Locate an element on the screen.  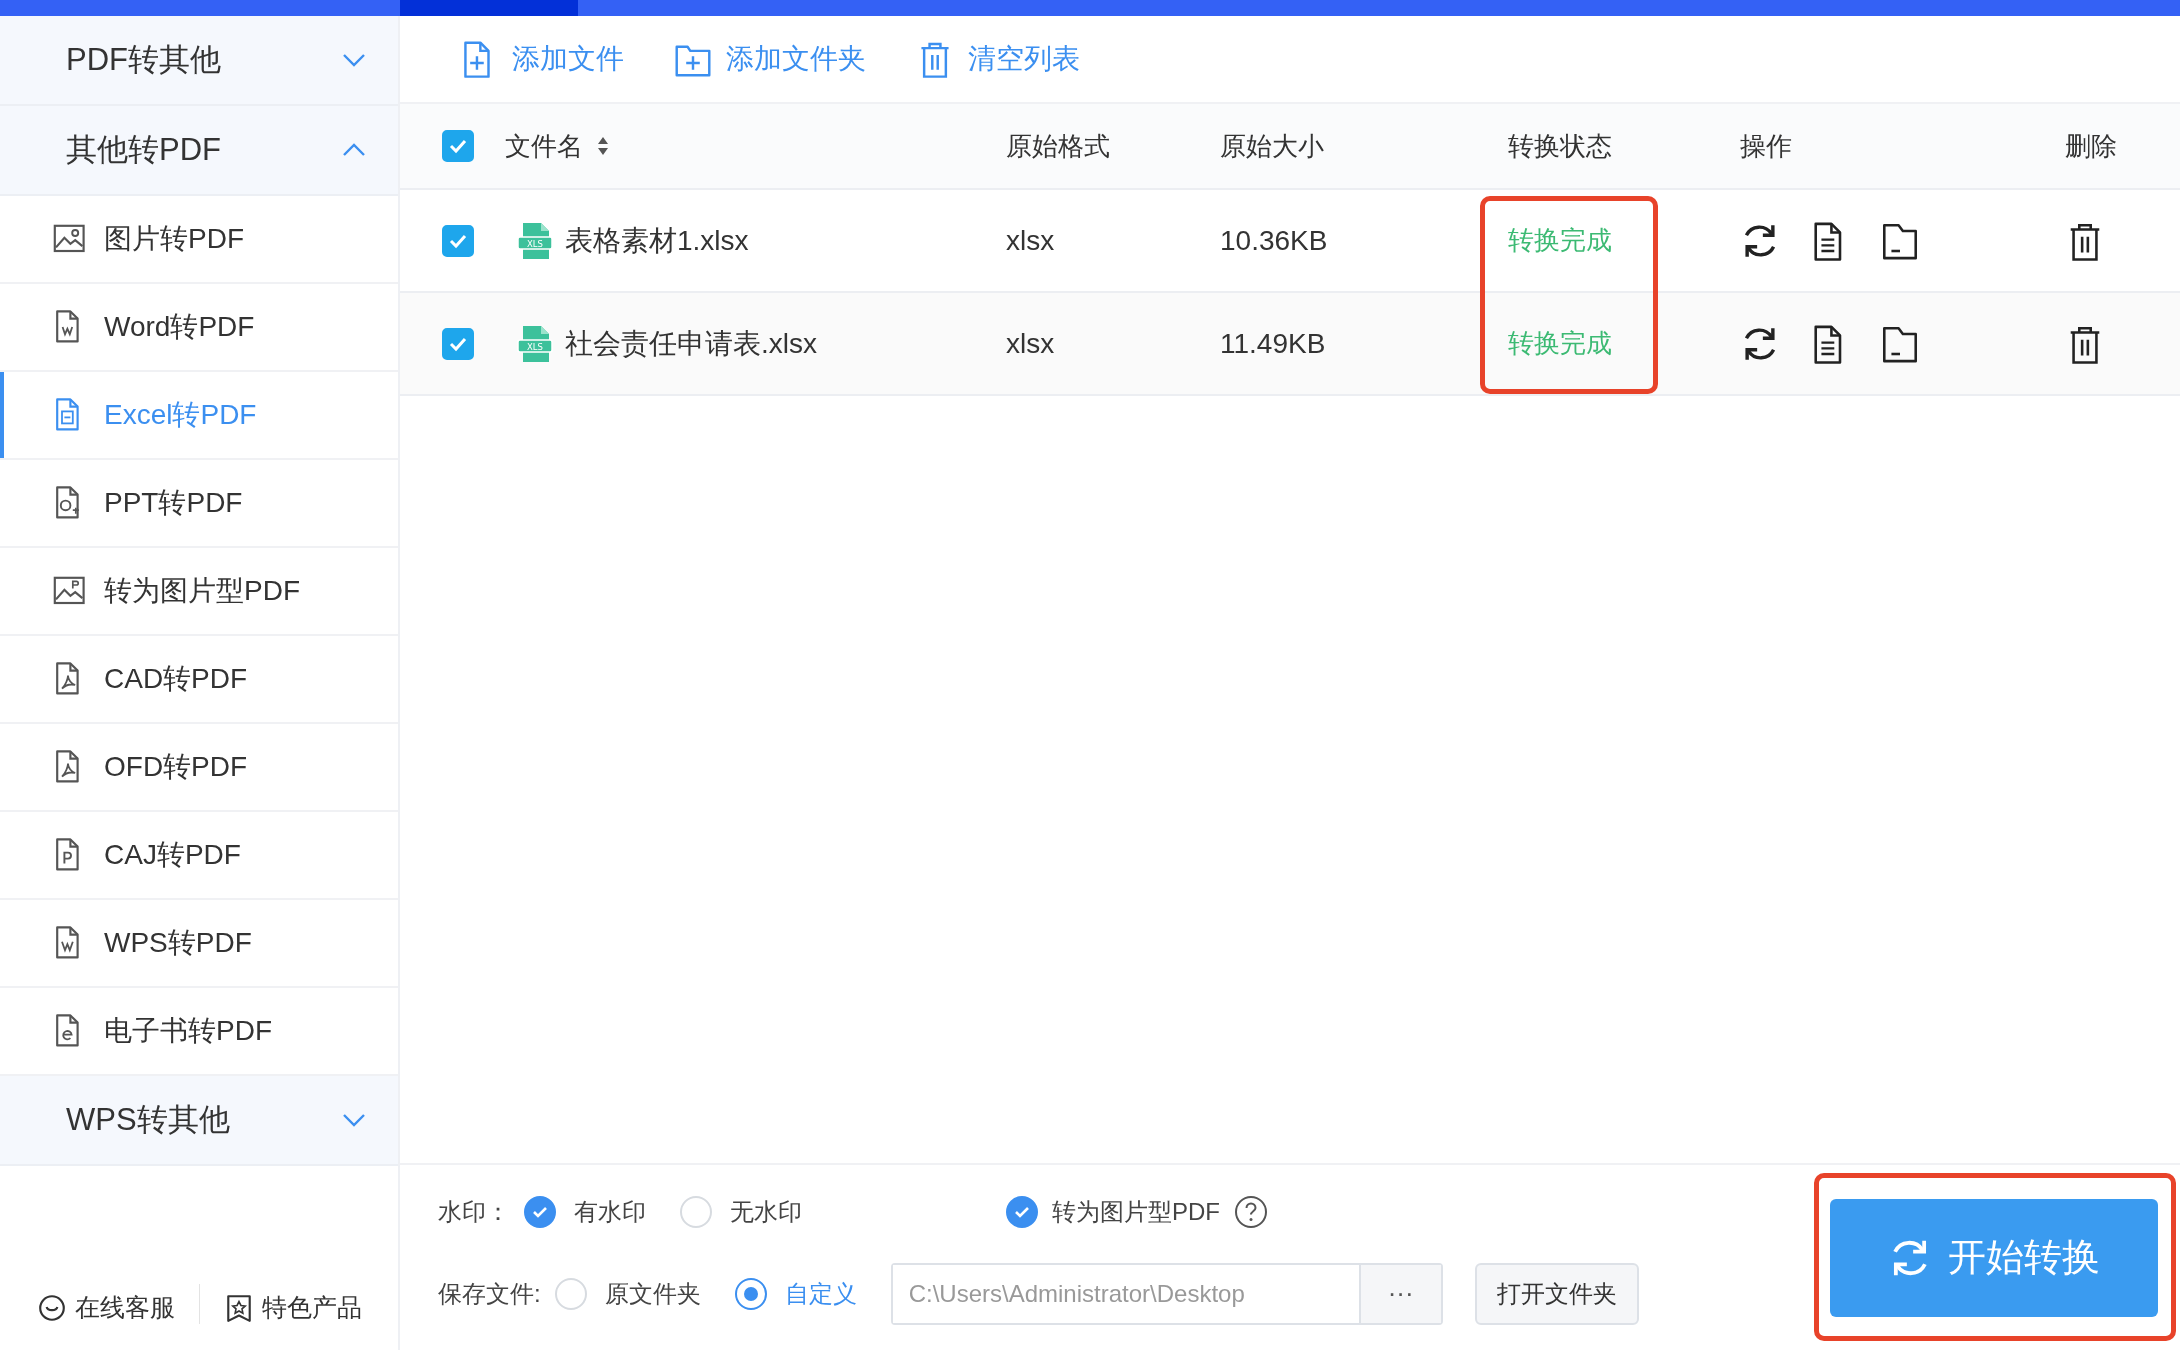
sidebar-item: 图片转PDF is located at coordinates (199, 240).